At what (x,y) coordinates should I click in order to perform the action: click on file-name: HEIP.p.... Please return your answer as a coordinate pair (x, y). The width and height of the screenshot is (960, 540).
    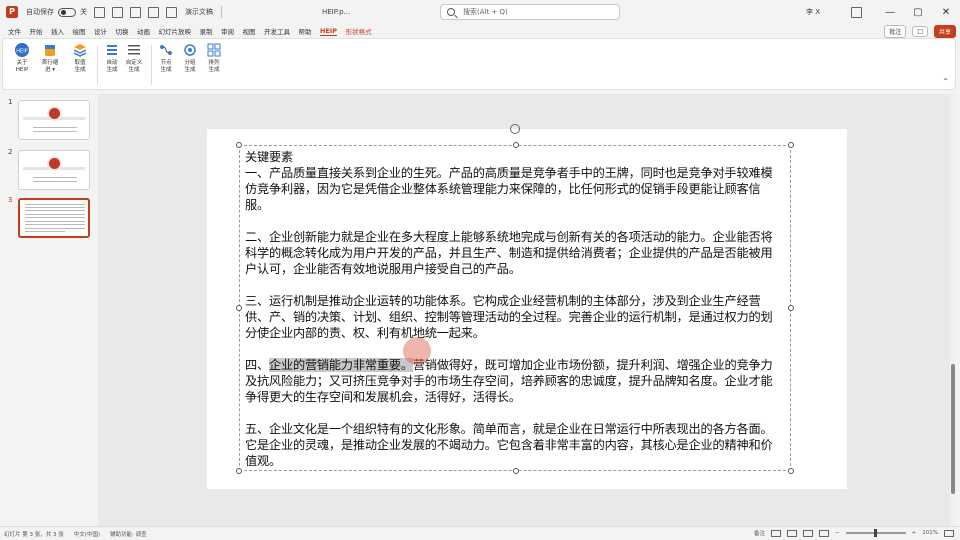
    Looking at the image, I should click on (336, 12).